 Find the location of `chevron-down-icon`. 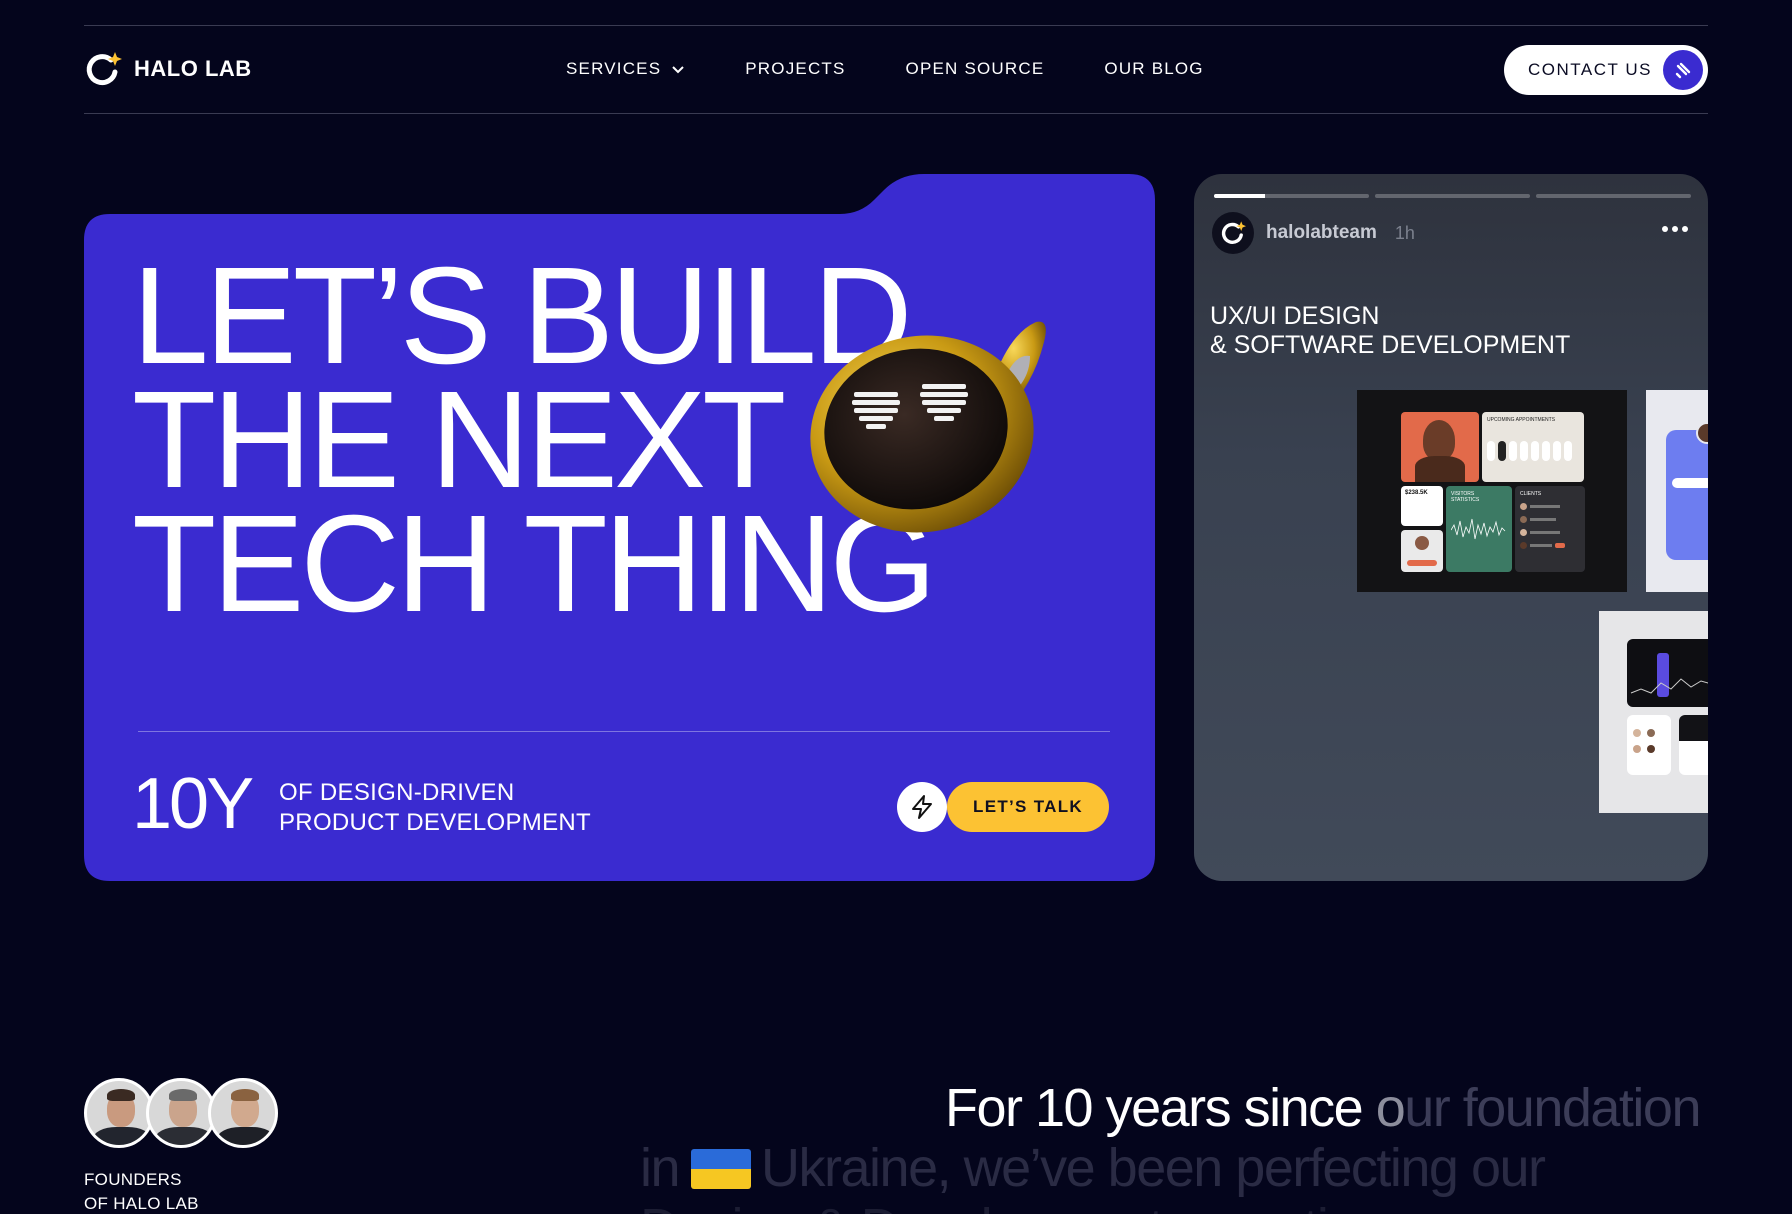

chevron-down-icon is located at coordinates (678, 70).